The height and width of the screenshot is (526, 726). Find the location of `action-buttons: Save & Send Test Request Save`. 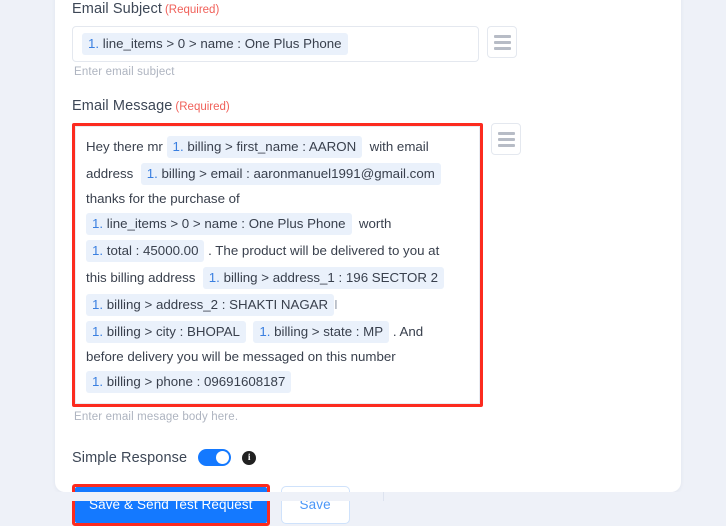

action-buttons: Save & Send Test Request Save is located at coordinates (368, 505).